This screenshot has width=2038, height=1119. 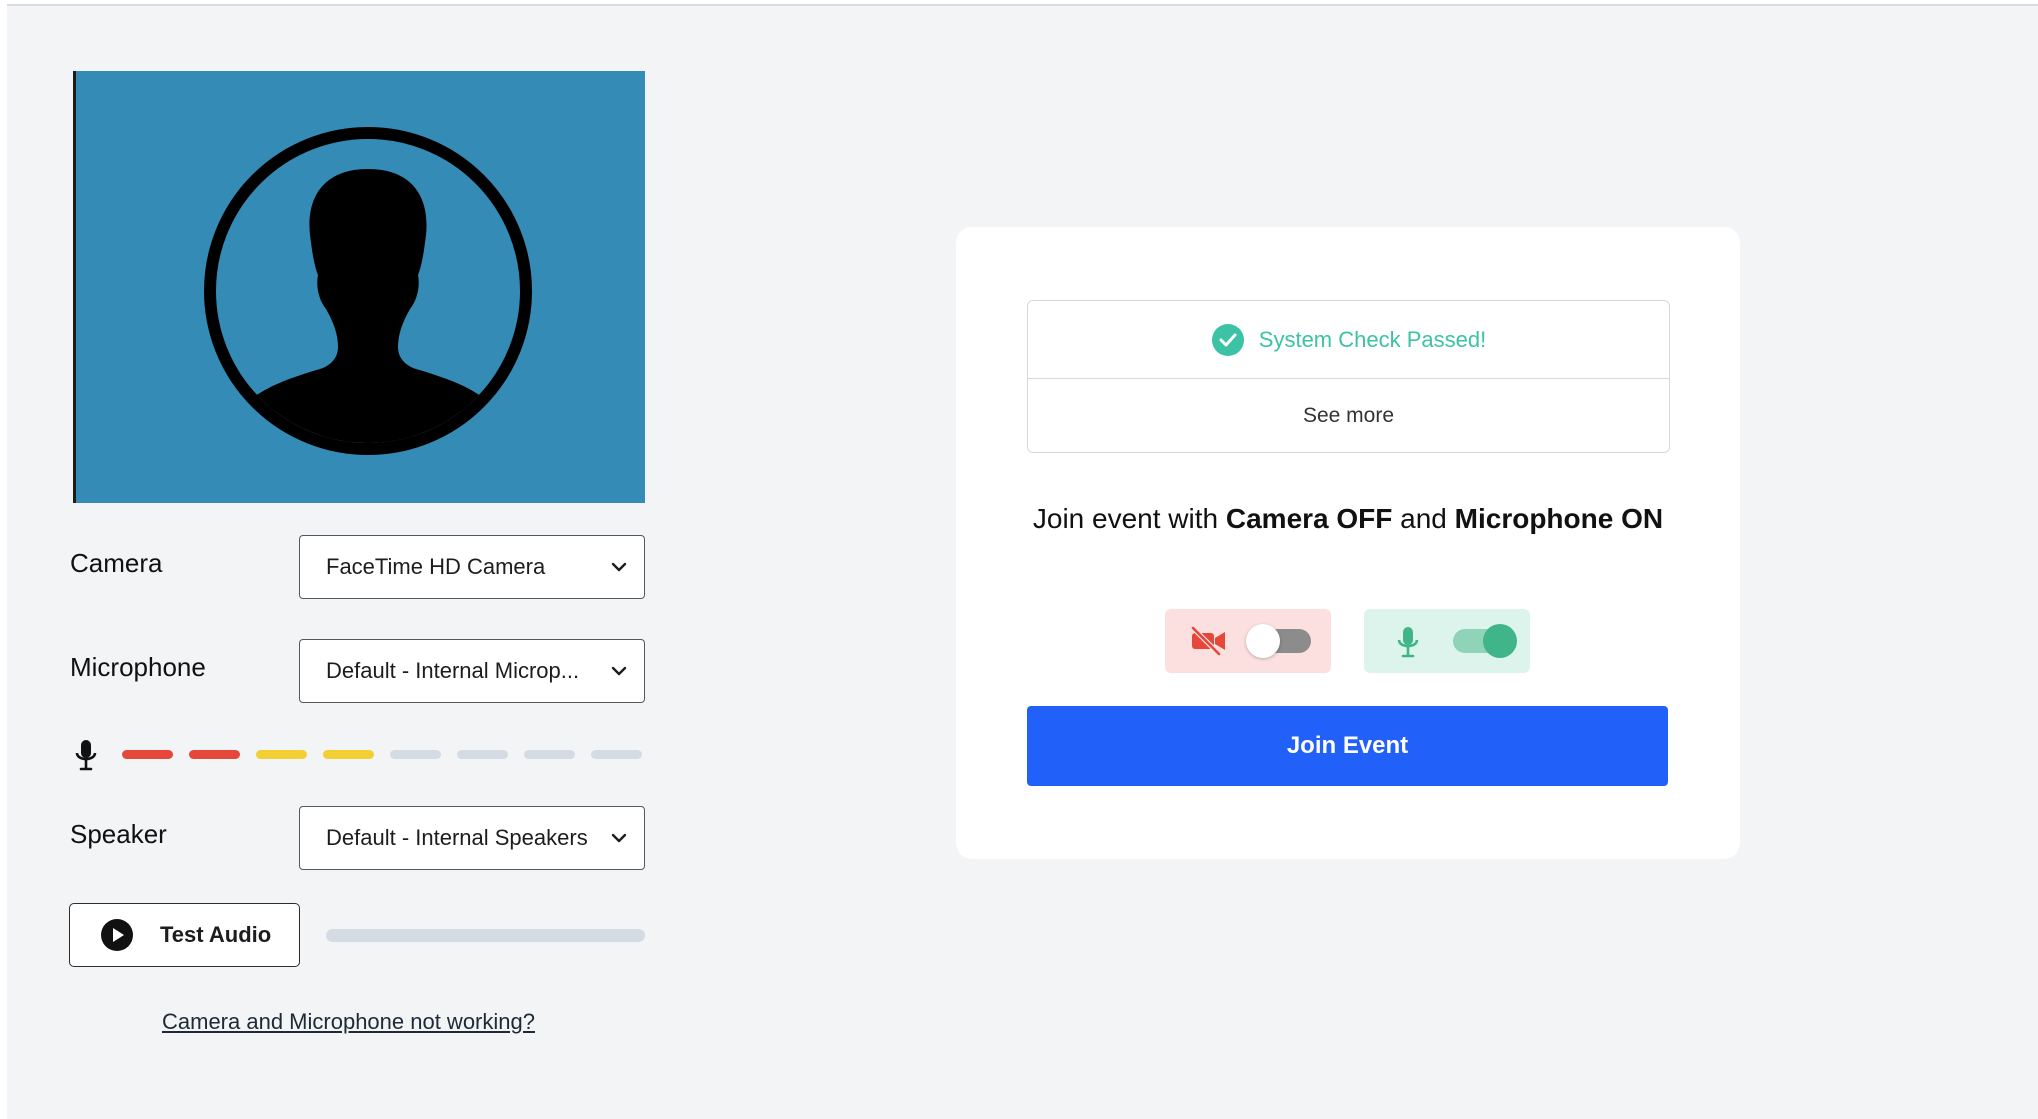 What do you see at coordinates (216, 934) in the screenshot?
I see `test-audio-label: Test Audio` at bounding box center [216, 934].